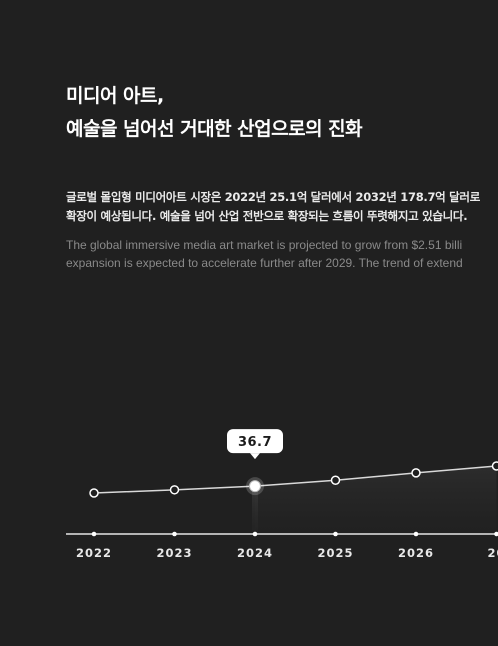  Describe the element at coordinates (492, 553) in the screenshot. I see `x-tick-label: 20` at that location.